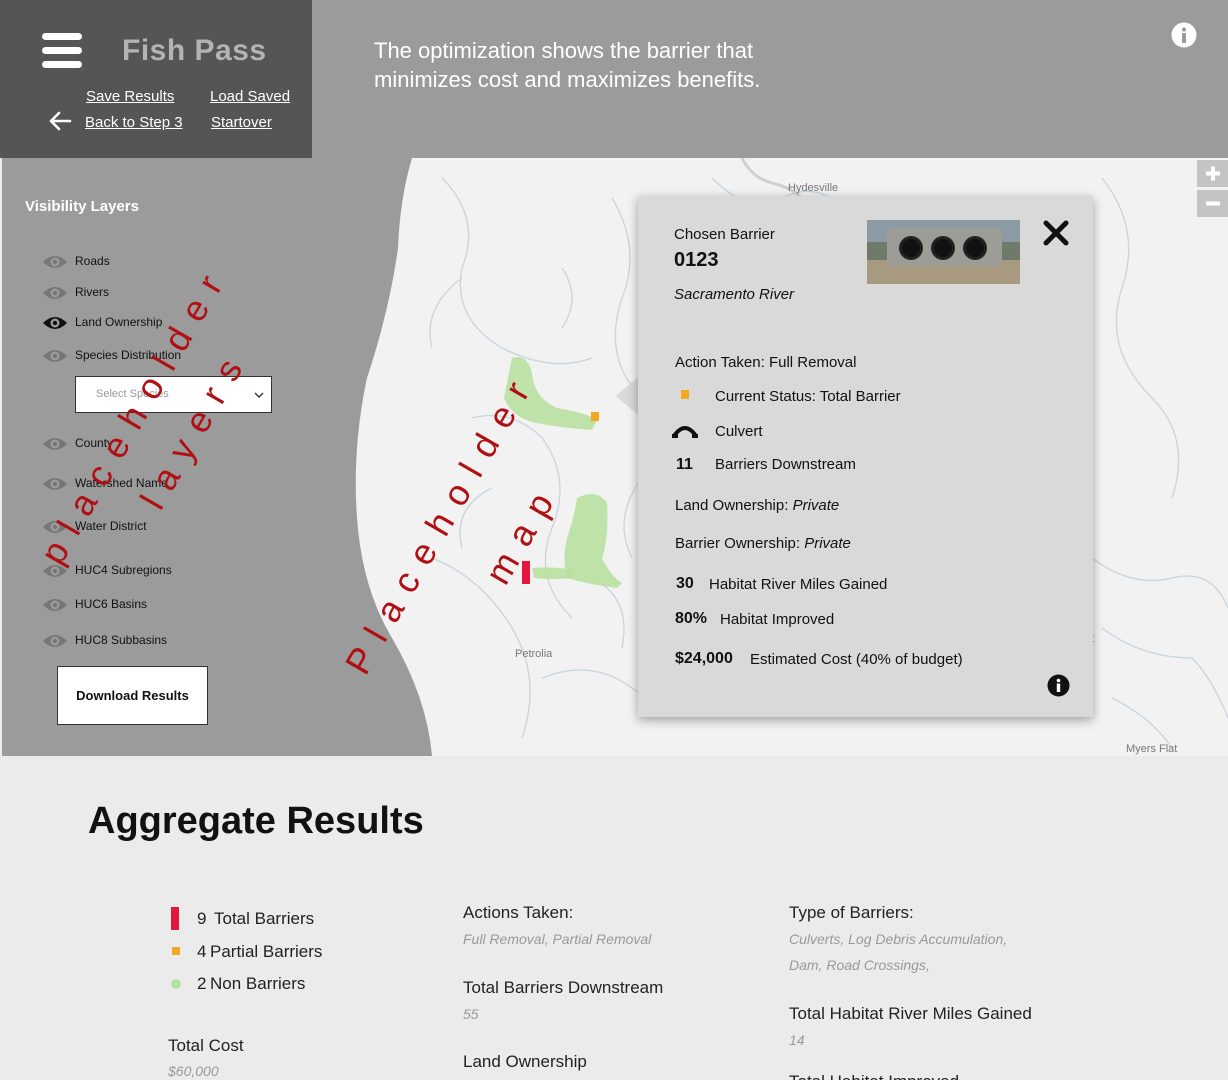  Describe the element at coordinates (132, 394) in the screenshot. I see `species-placeholder: Select Species` at that location.